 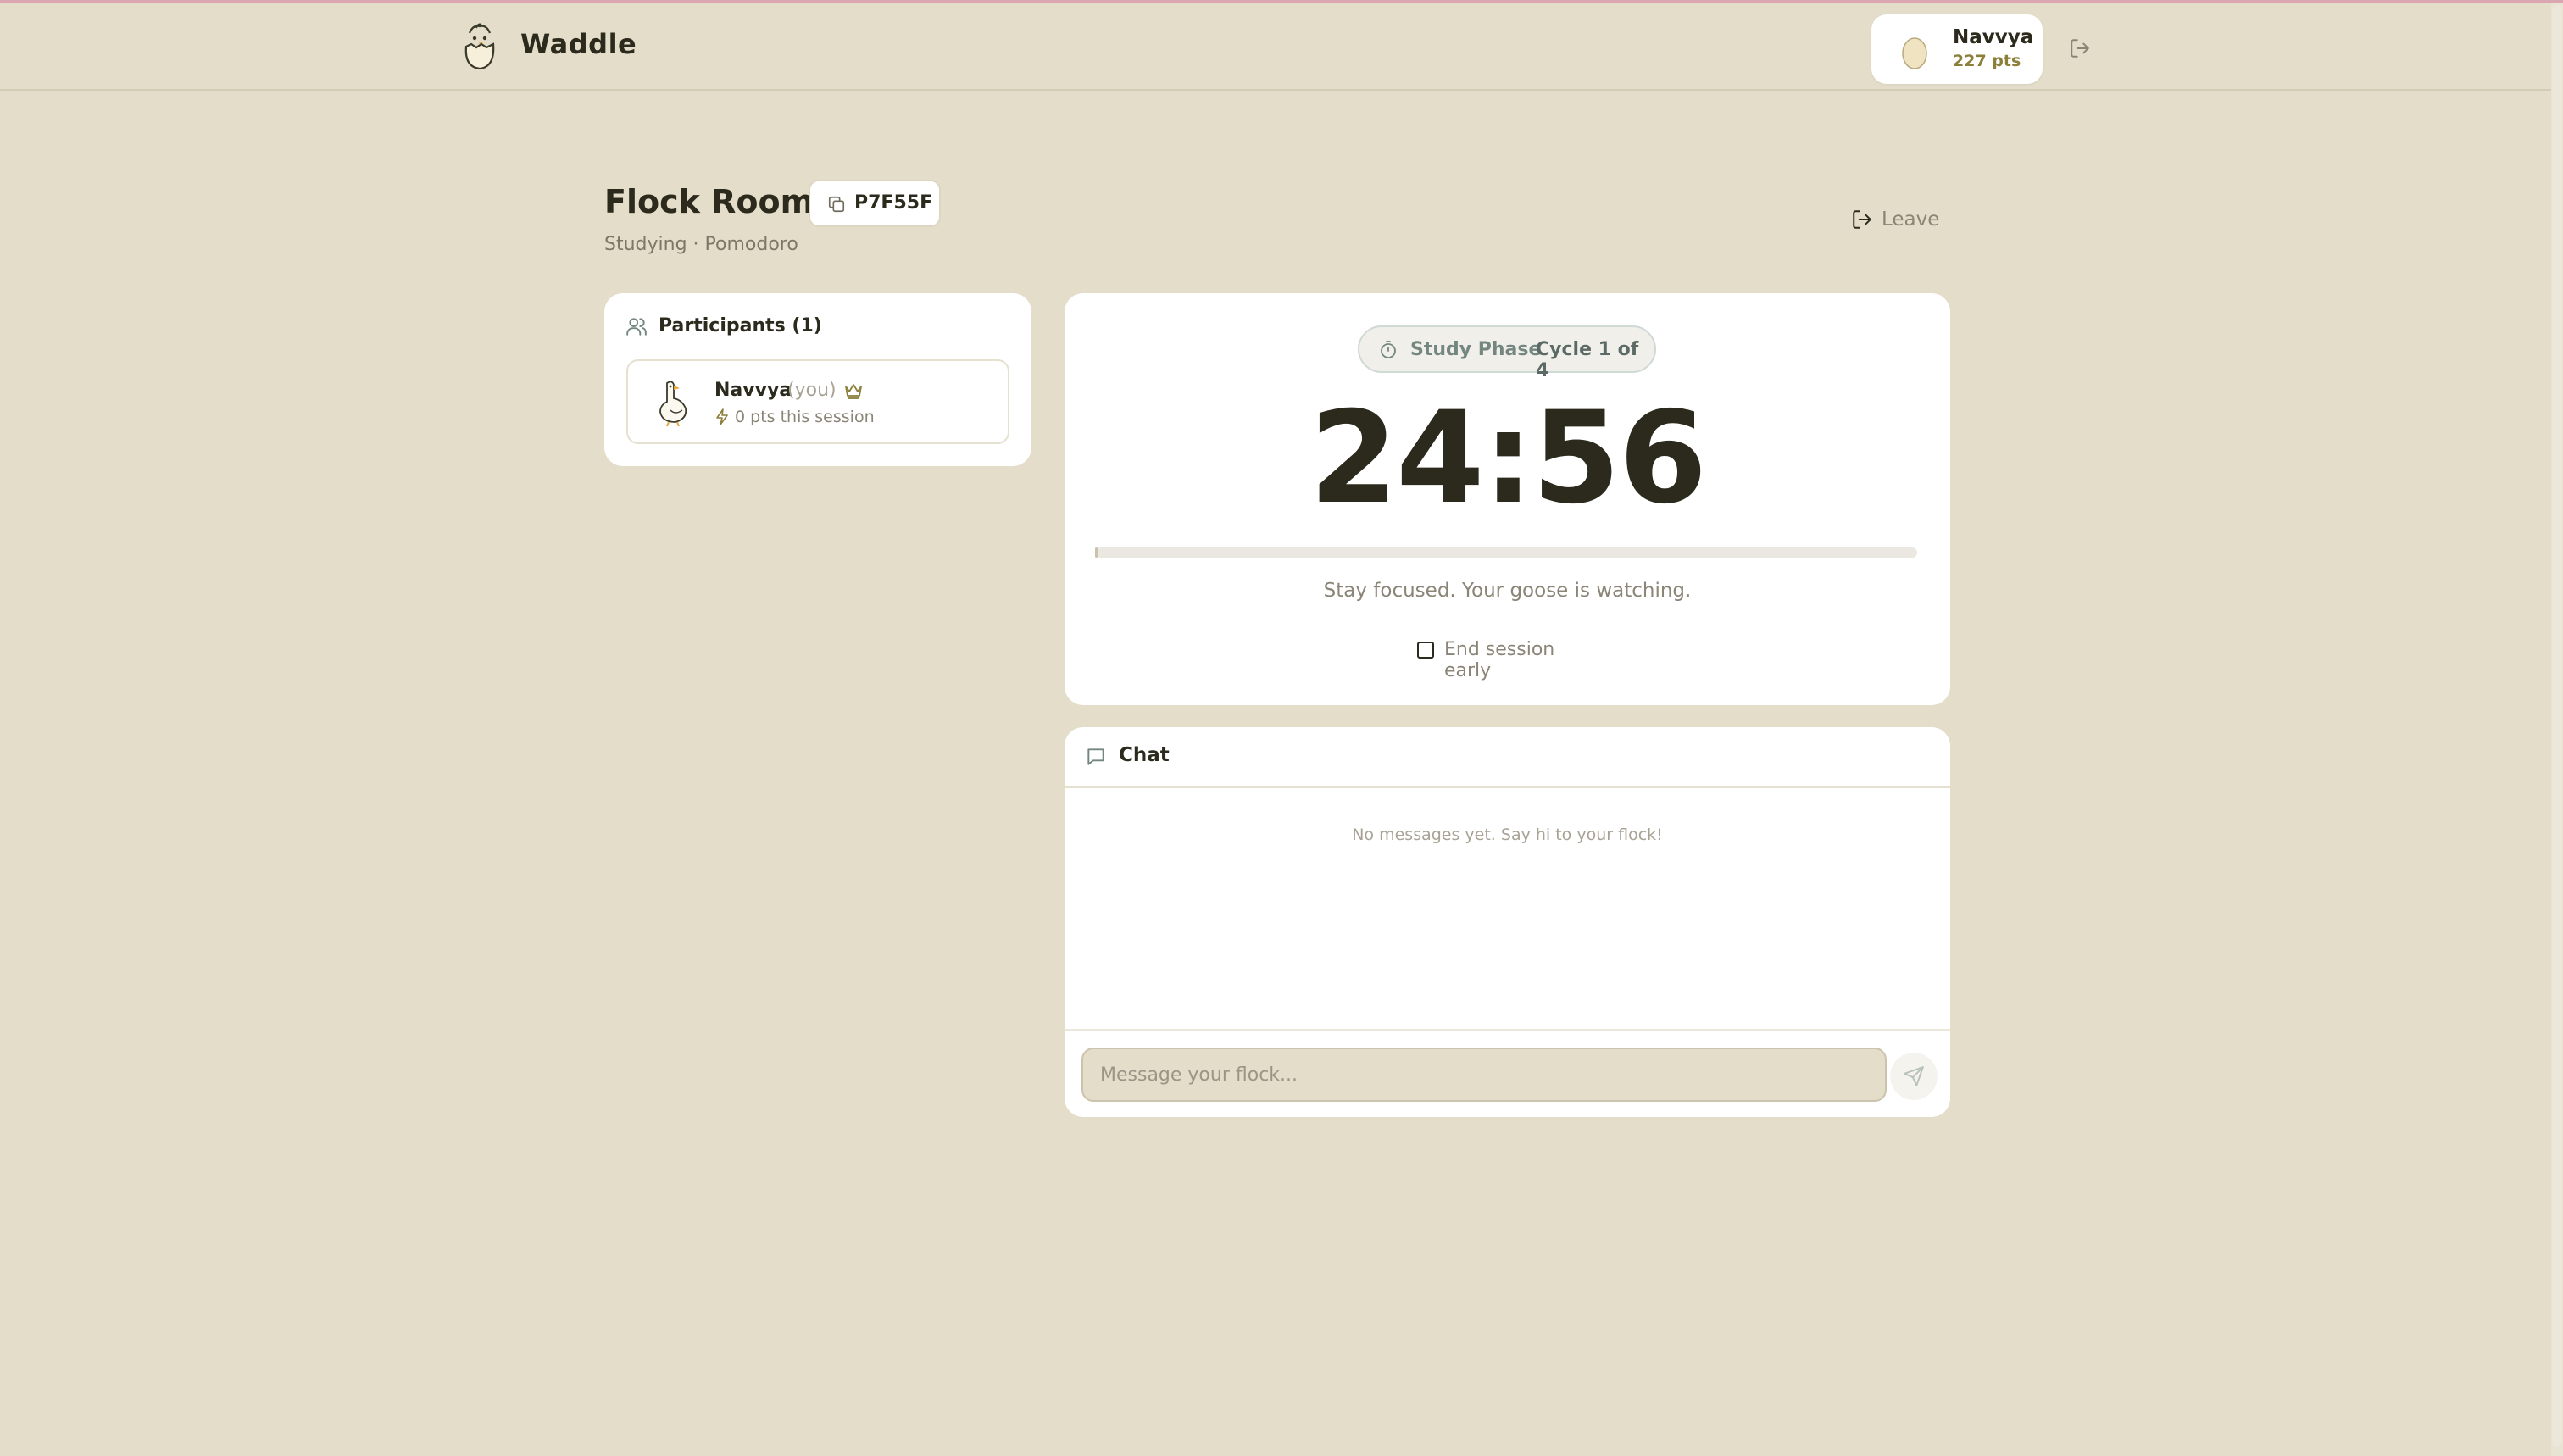 I want to click on end-early-label: End session early, so click(x=1524, y=660).